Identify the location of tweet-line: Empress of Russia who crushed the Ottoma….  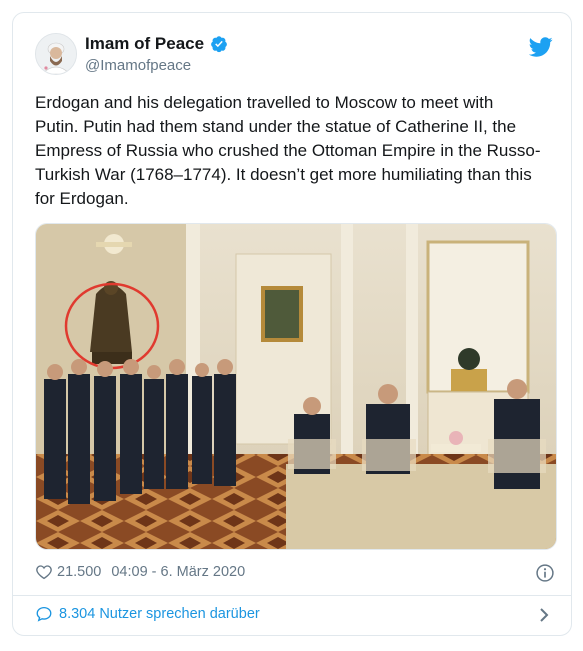
(288, 150).